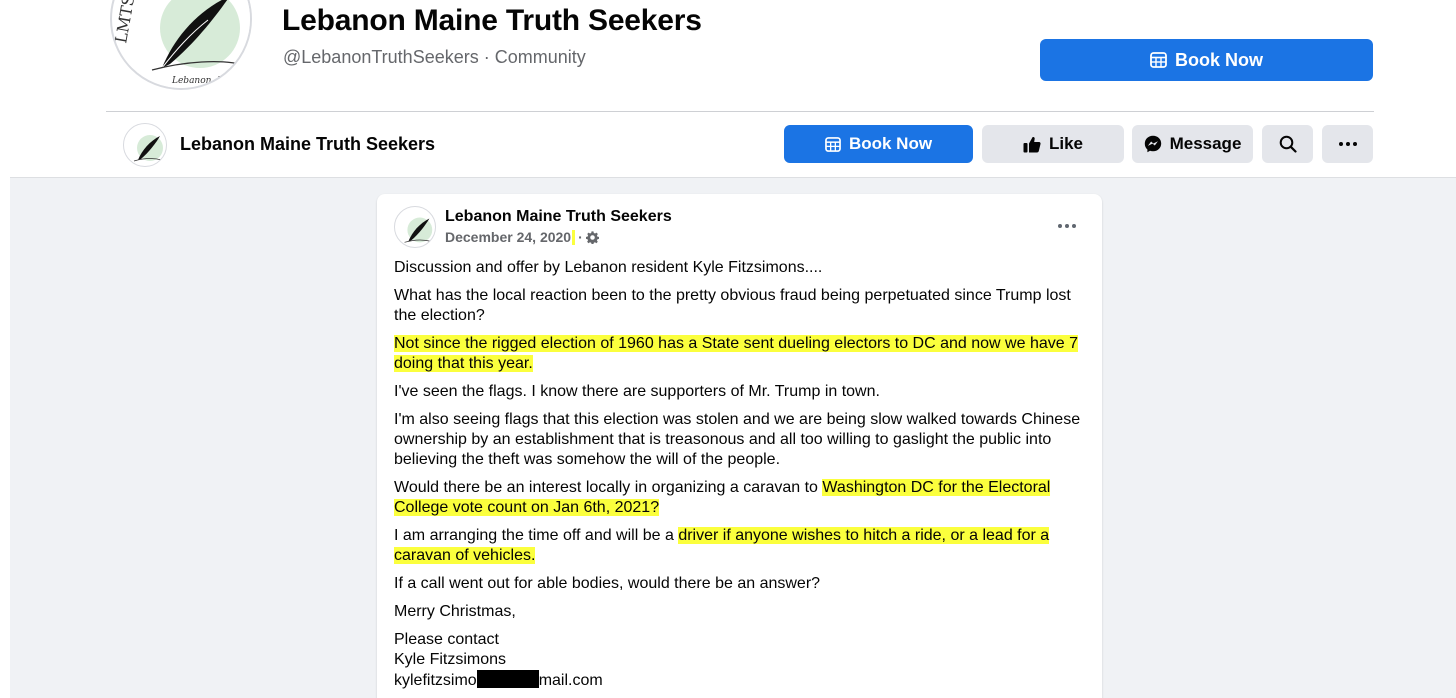 Image resolution: width=1456 pixels, height=698 pixels. Describe the element at coordinates (1032, 144) in the screenshot. I see `thumbs-up-icon` at that location.